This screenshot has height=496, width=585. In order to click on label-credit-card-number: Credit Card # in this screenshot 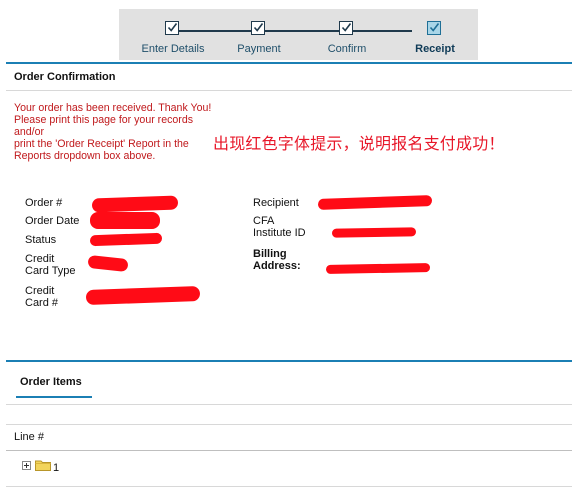, I will do `click(41, 297)`.